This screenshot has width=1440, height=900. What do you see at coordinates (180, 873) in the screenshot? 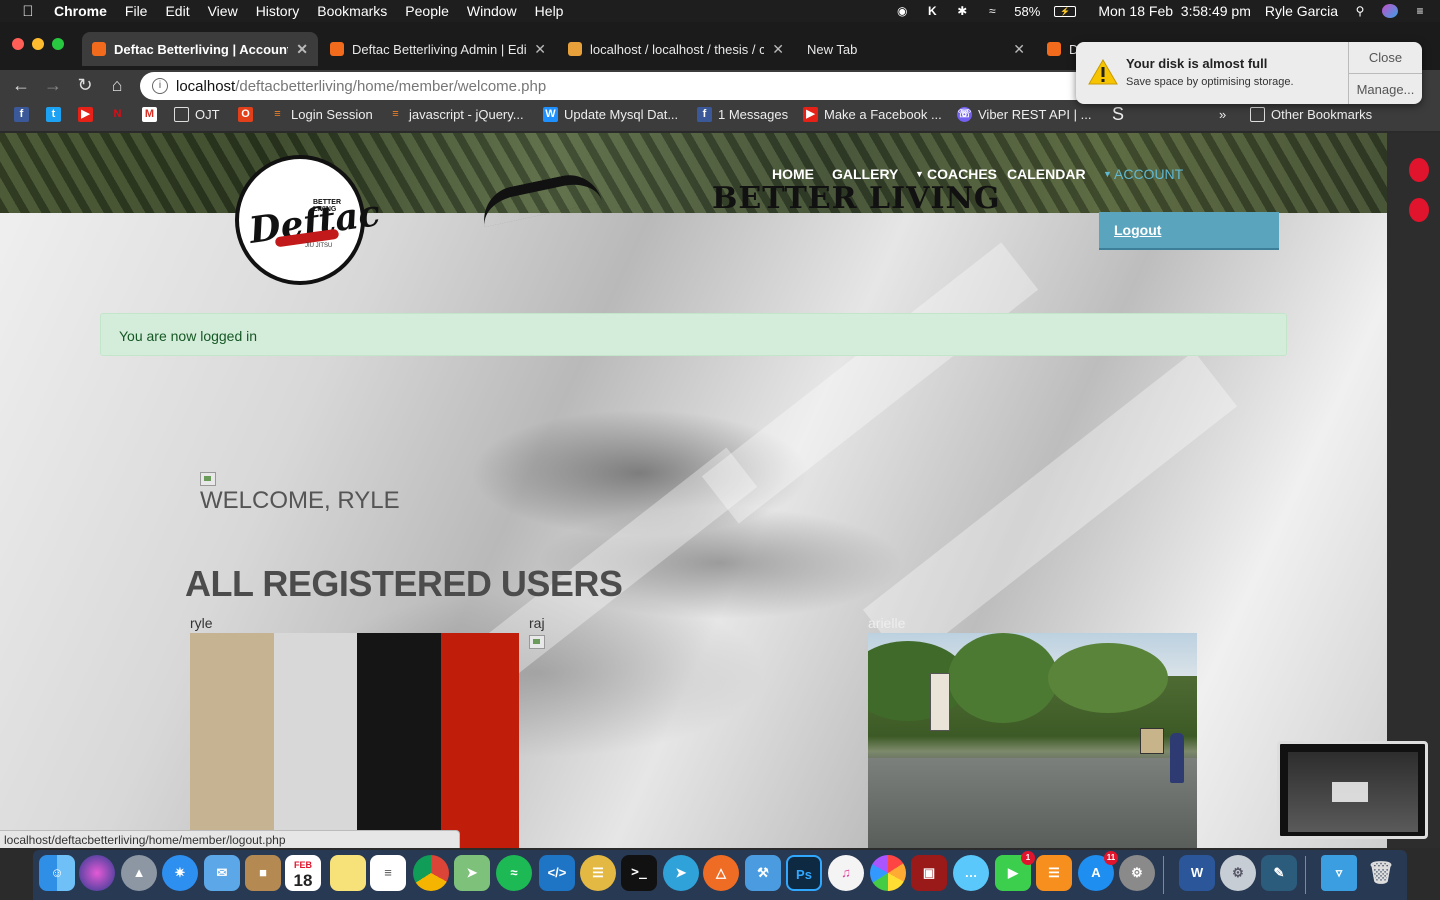
I see `safari-icon: ✷` at bounding box center [180, 873].